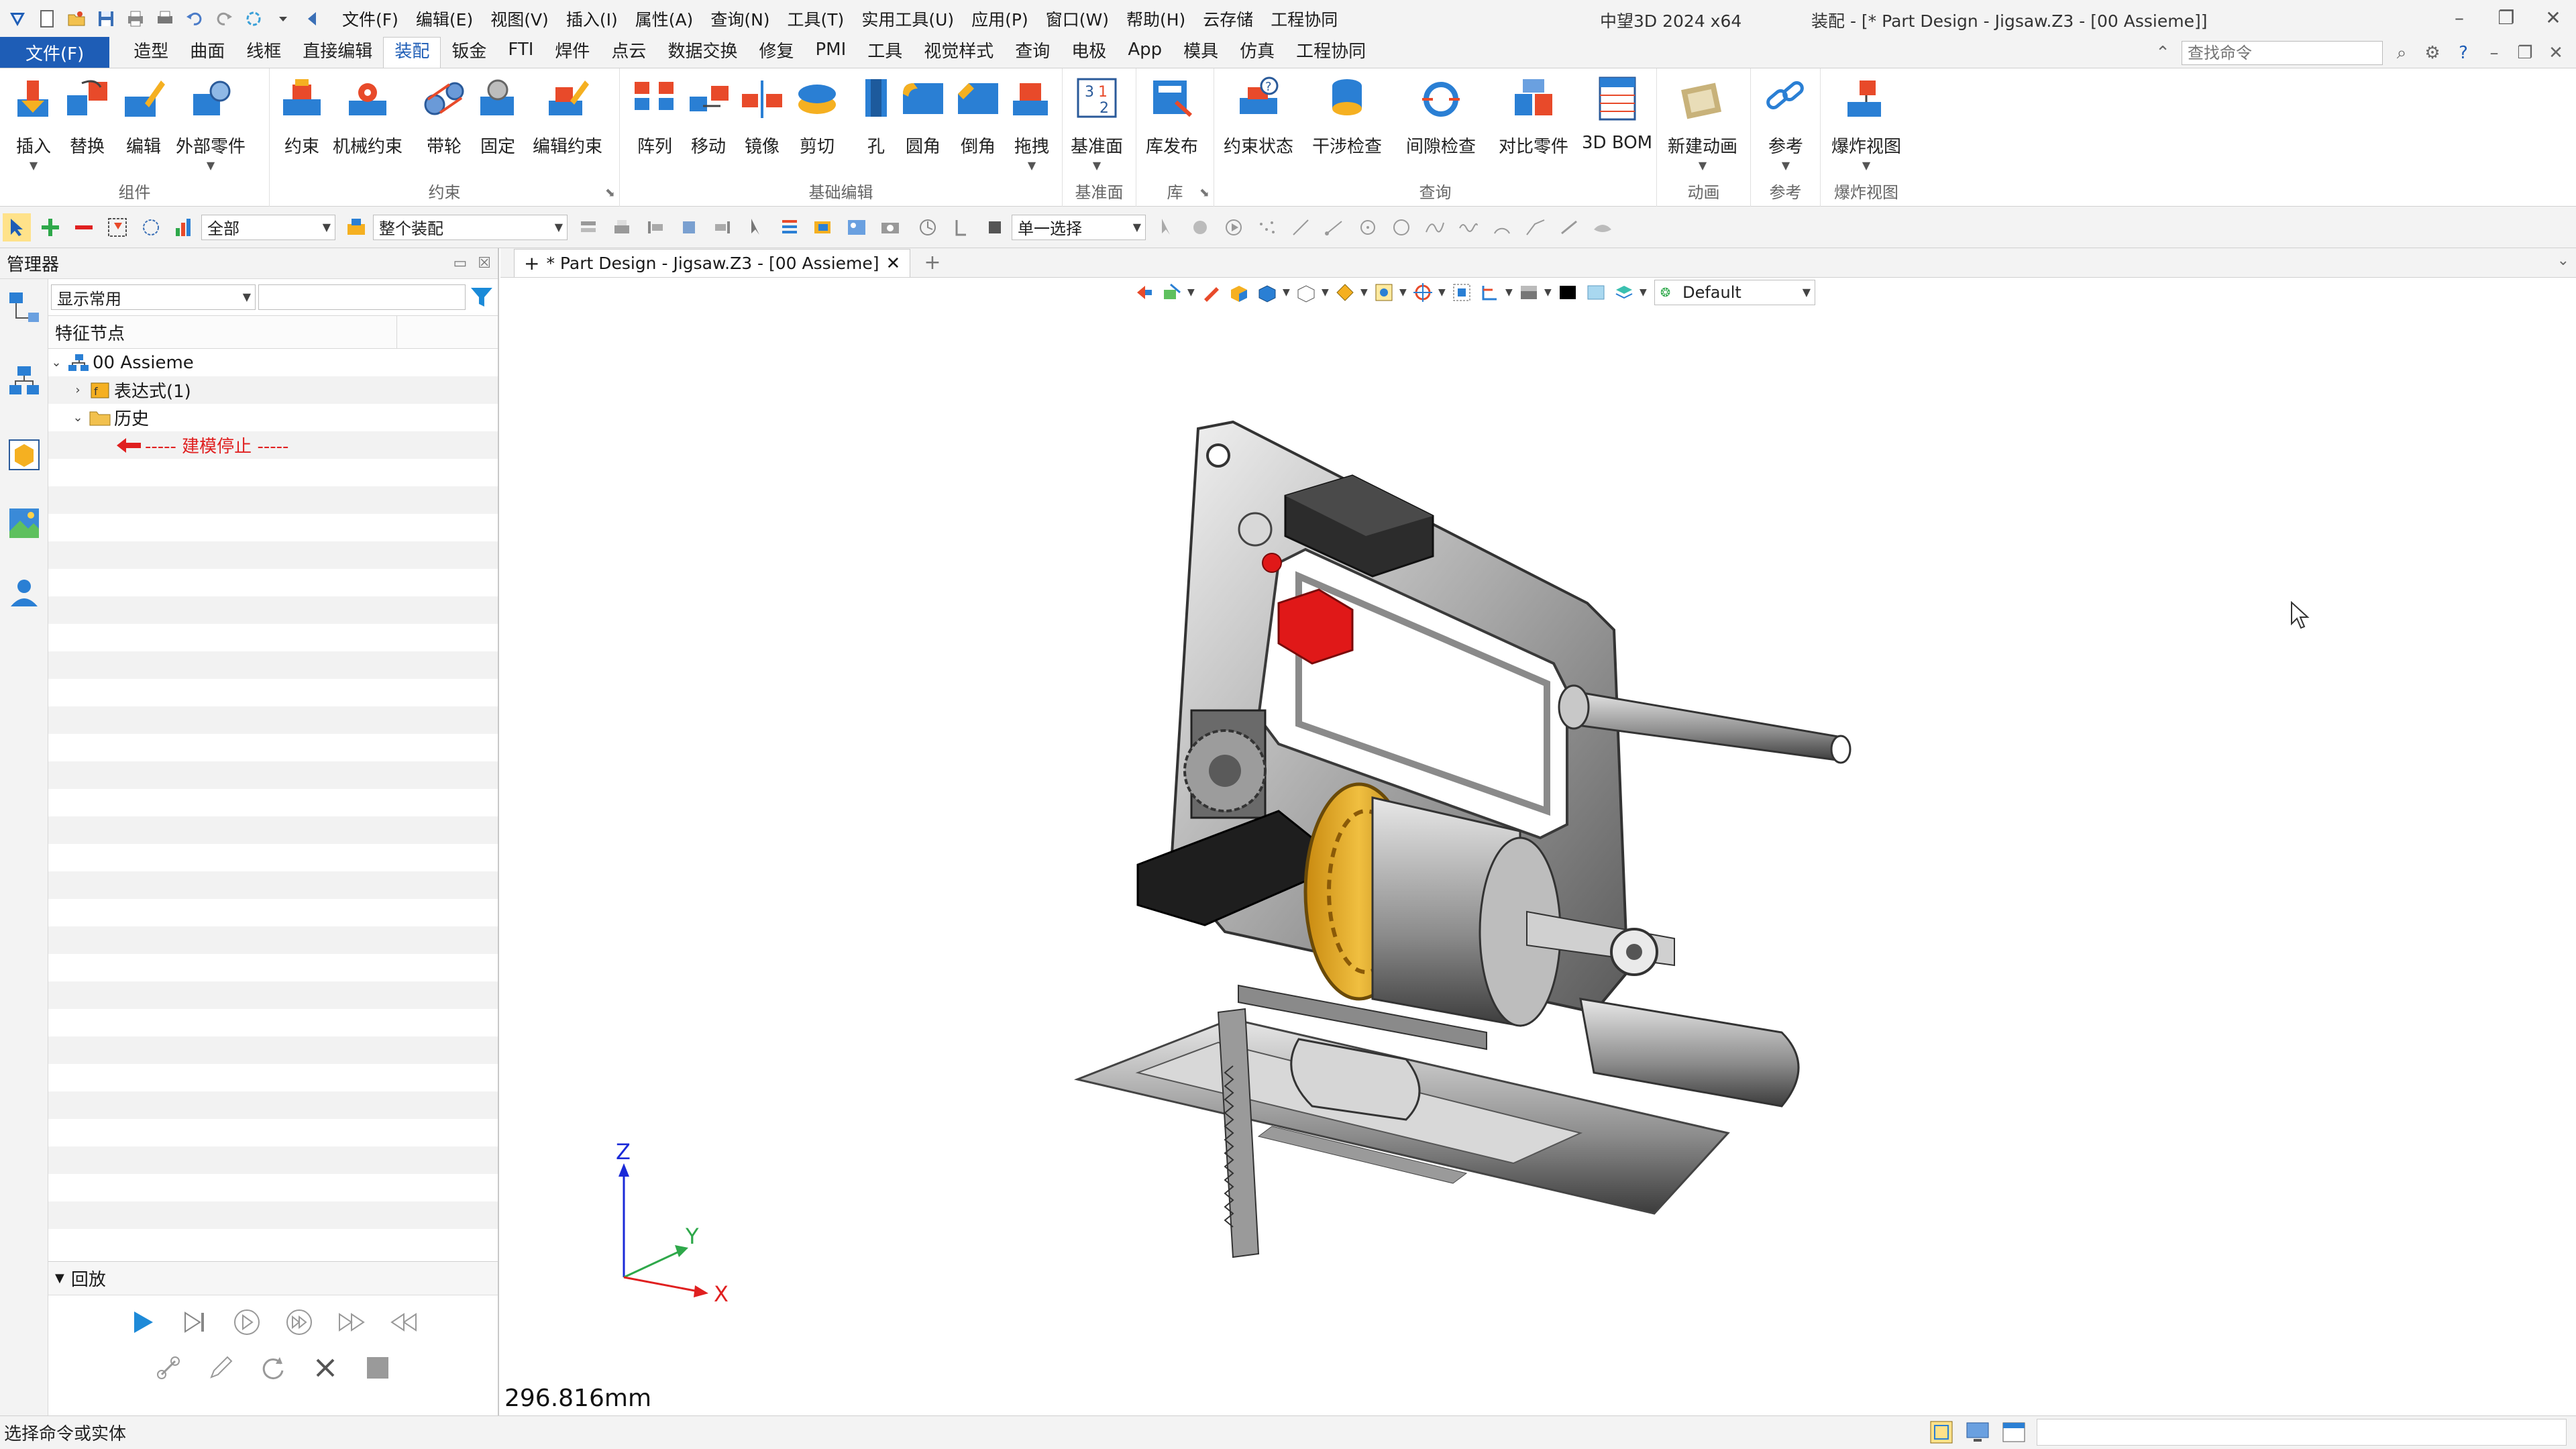 This screenshot has height=1449, width=2576. Describe the element at coordinates (1596, 292) in the screenshot. I see `light-blue-swatch-icon` at that location.